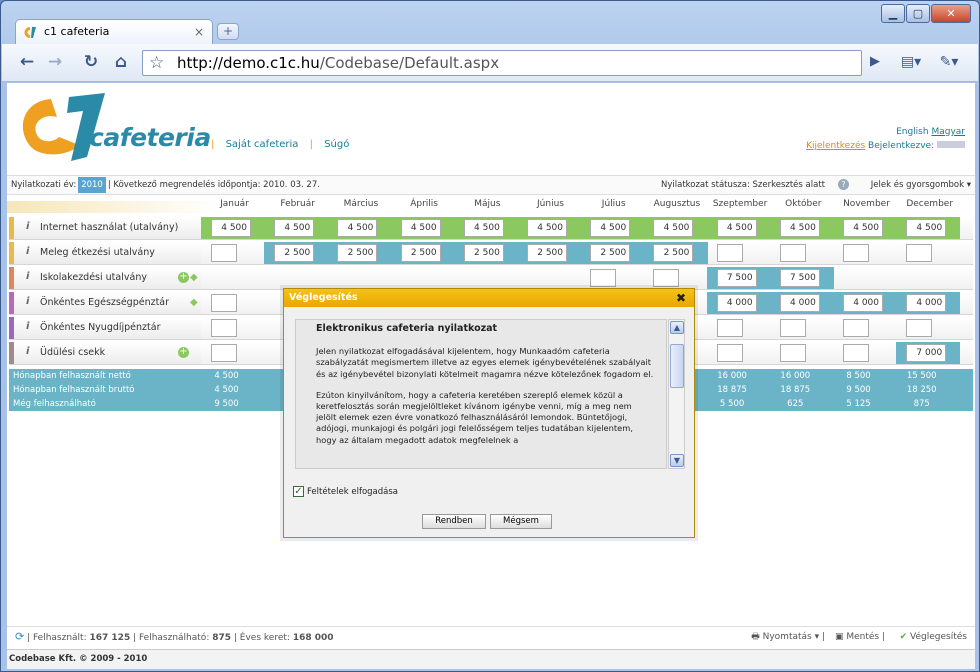 Image resolution: width=980 pixels, height=672 pixels. What do you see at coordinates (91, 63) in the screenshot?
I see `reload-button: ↻` at bounding box center [91, 63].